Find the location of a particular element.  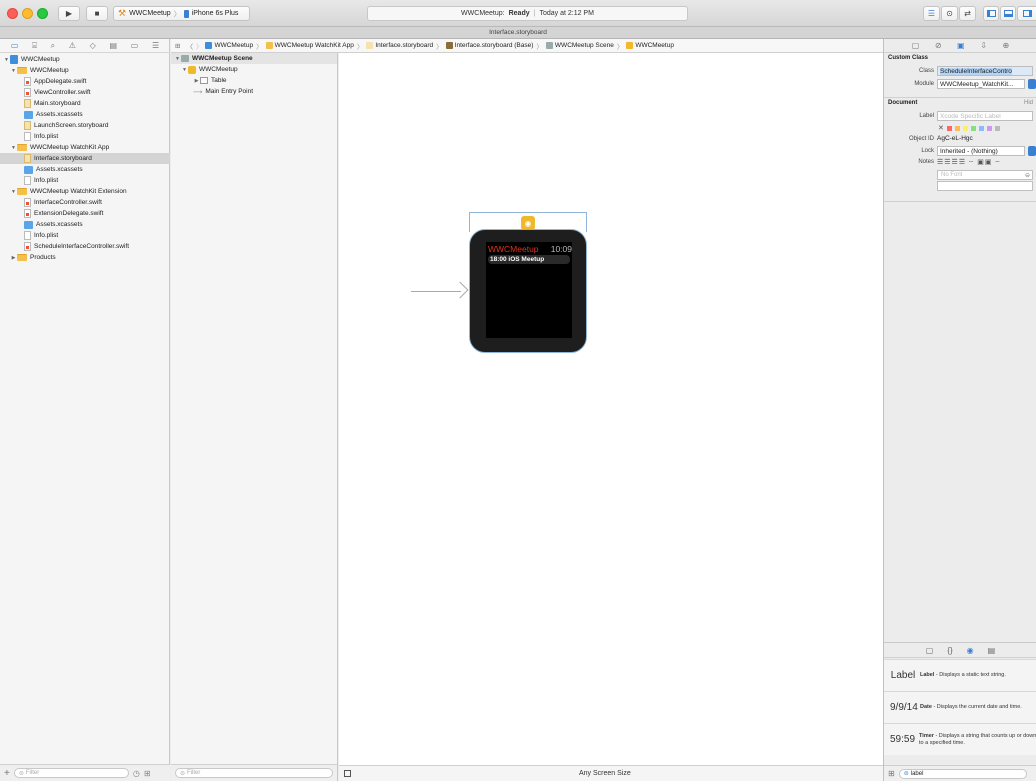

watch-screen: WWCMeetup 10:09 18:00 iOS Meetup is located at coordinates (529, 290).